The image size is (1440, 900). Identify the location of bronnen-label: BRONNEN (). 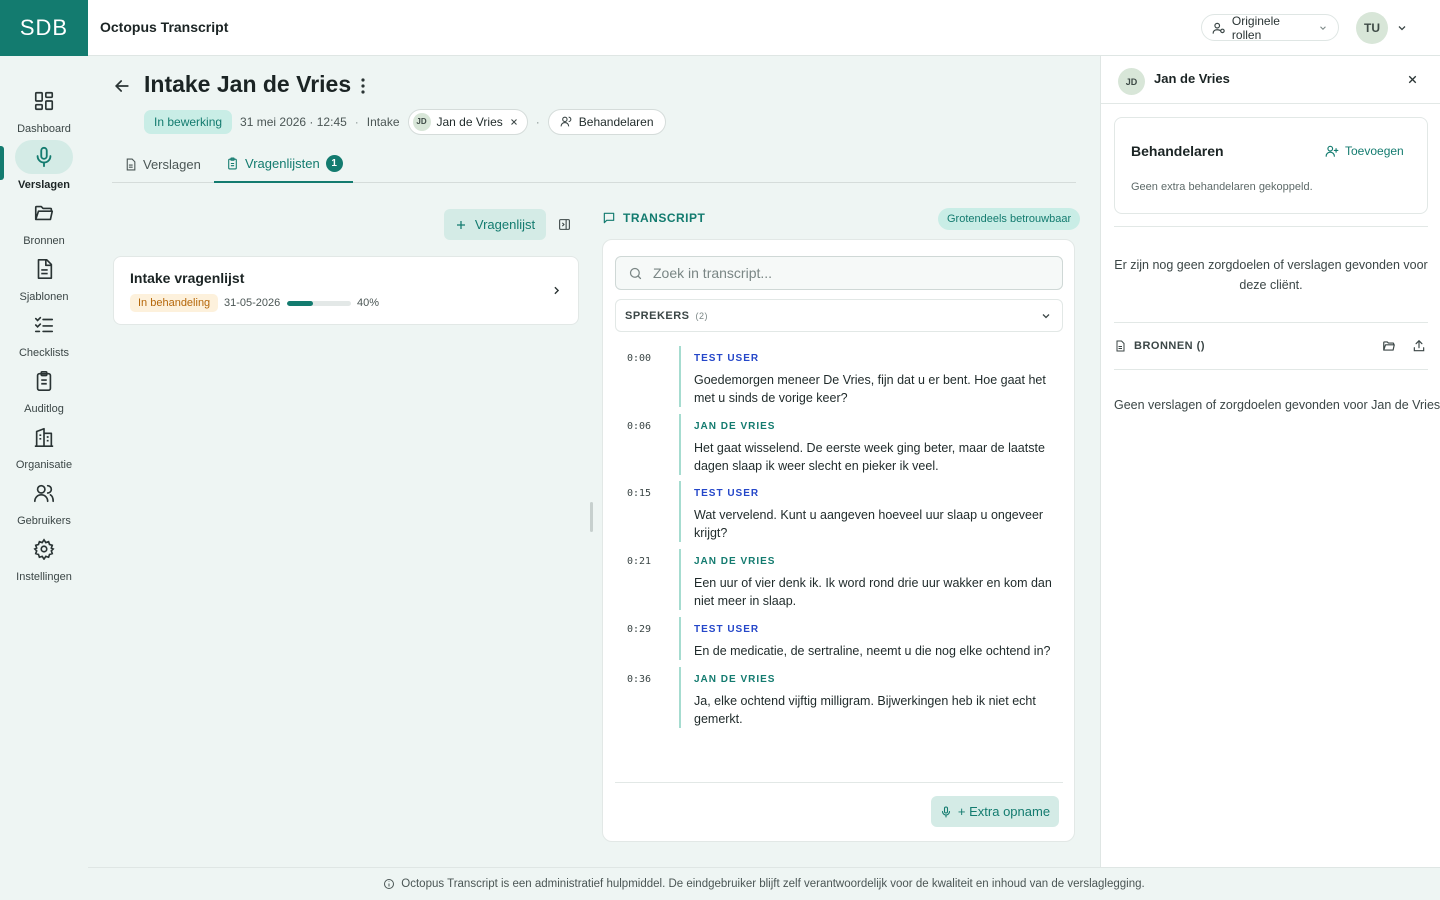
(1169, 346).